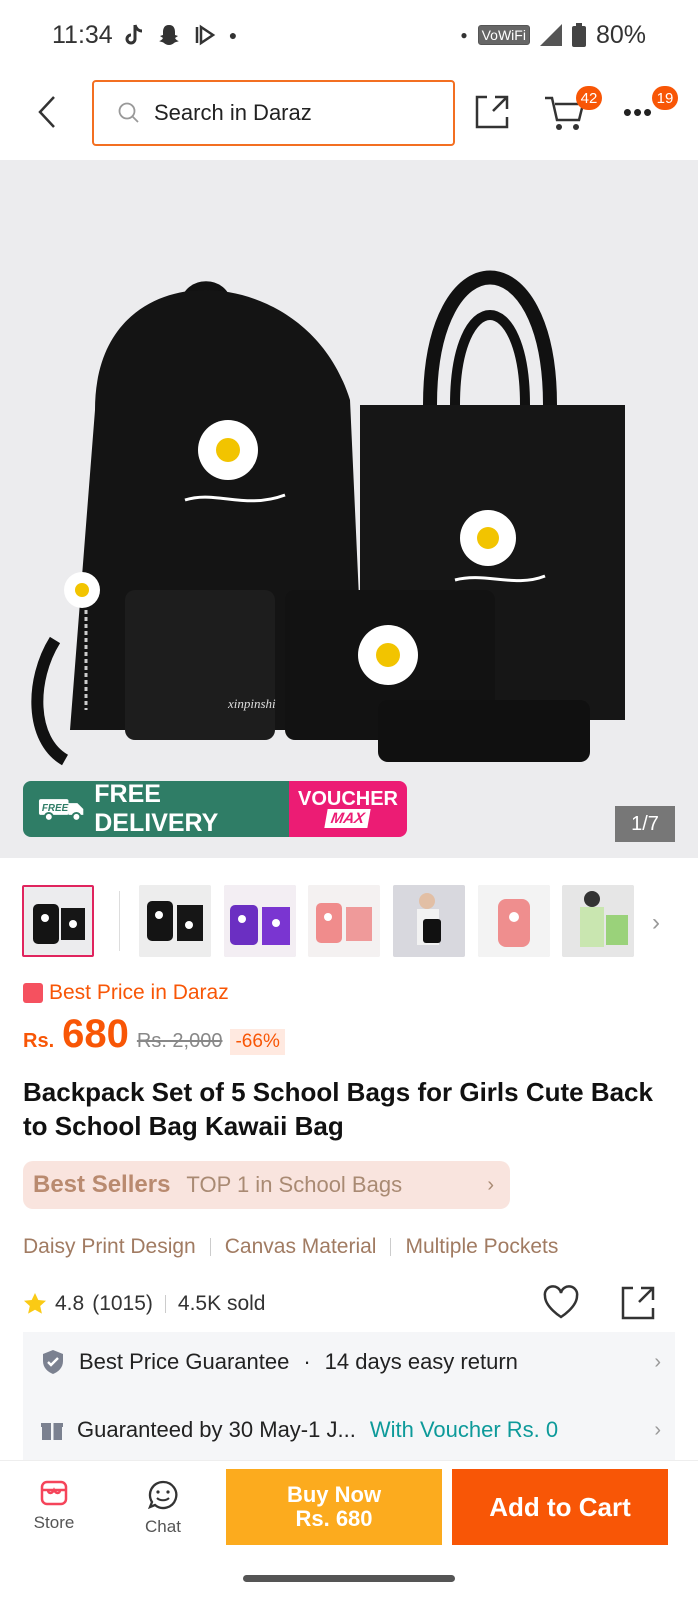  What do you see at coordinates (257, 1042) in the screenshot?
I see `discount-badge: -66%` at bounding box center [257, 1042].